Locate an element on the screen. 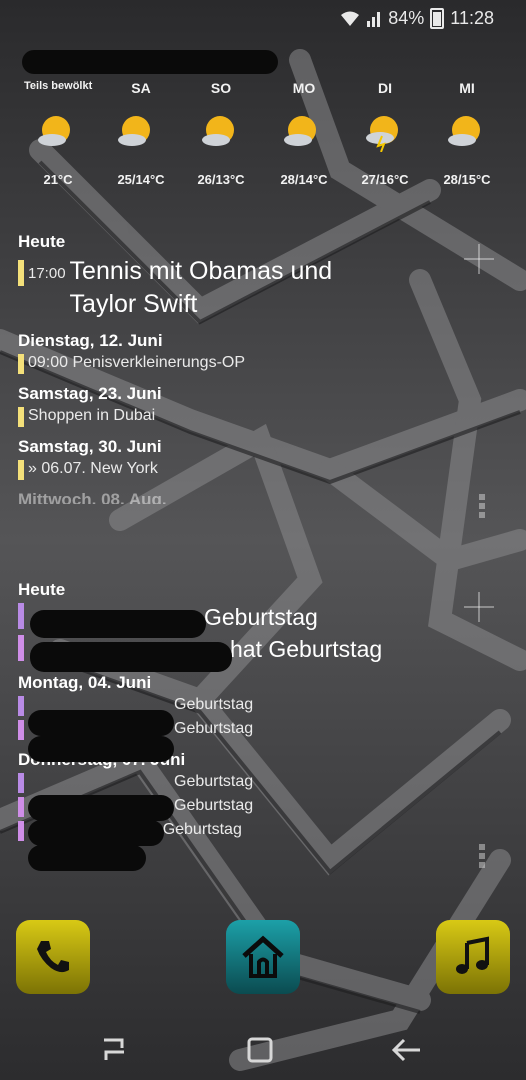 The image size is (526, 1080). navigation-bar is located at coordinates (263, 1050).